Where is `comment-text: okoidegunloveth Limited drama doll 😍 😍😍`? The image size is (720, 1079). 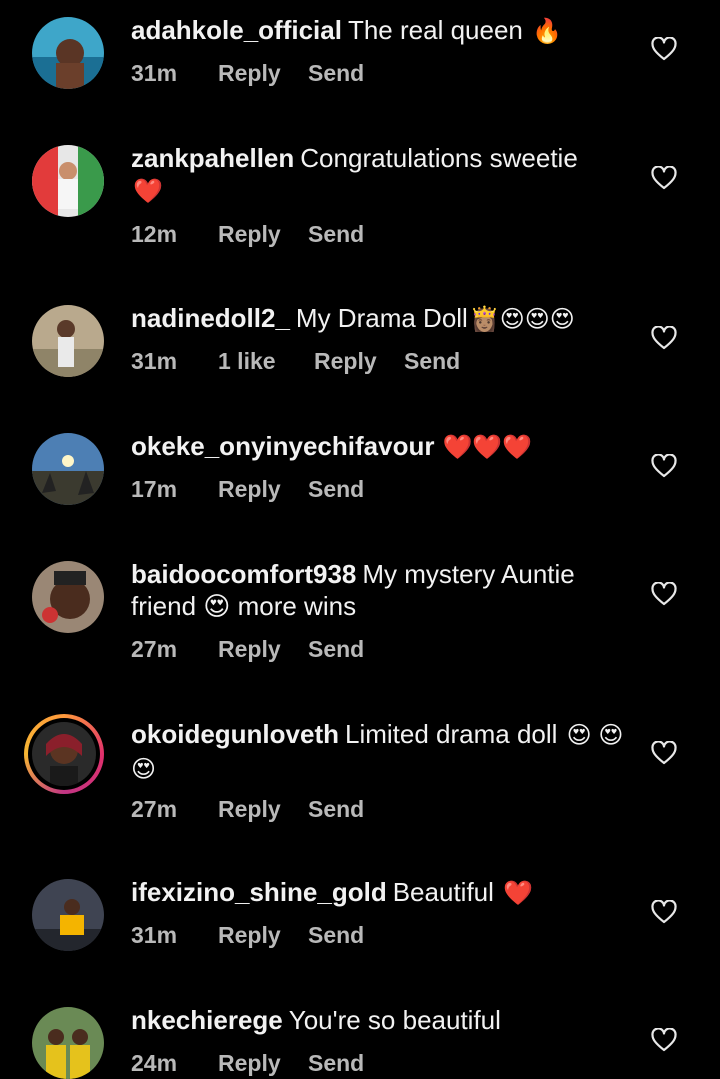 comment-text: okoidegunloveth Limited drama doll 😍 😍😍 is located at coordinates (381, 752).